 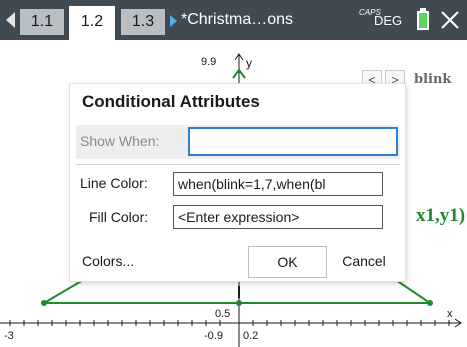 I want to click on line-value-label: 0.5, so click(x=223, y=314).